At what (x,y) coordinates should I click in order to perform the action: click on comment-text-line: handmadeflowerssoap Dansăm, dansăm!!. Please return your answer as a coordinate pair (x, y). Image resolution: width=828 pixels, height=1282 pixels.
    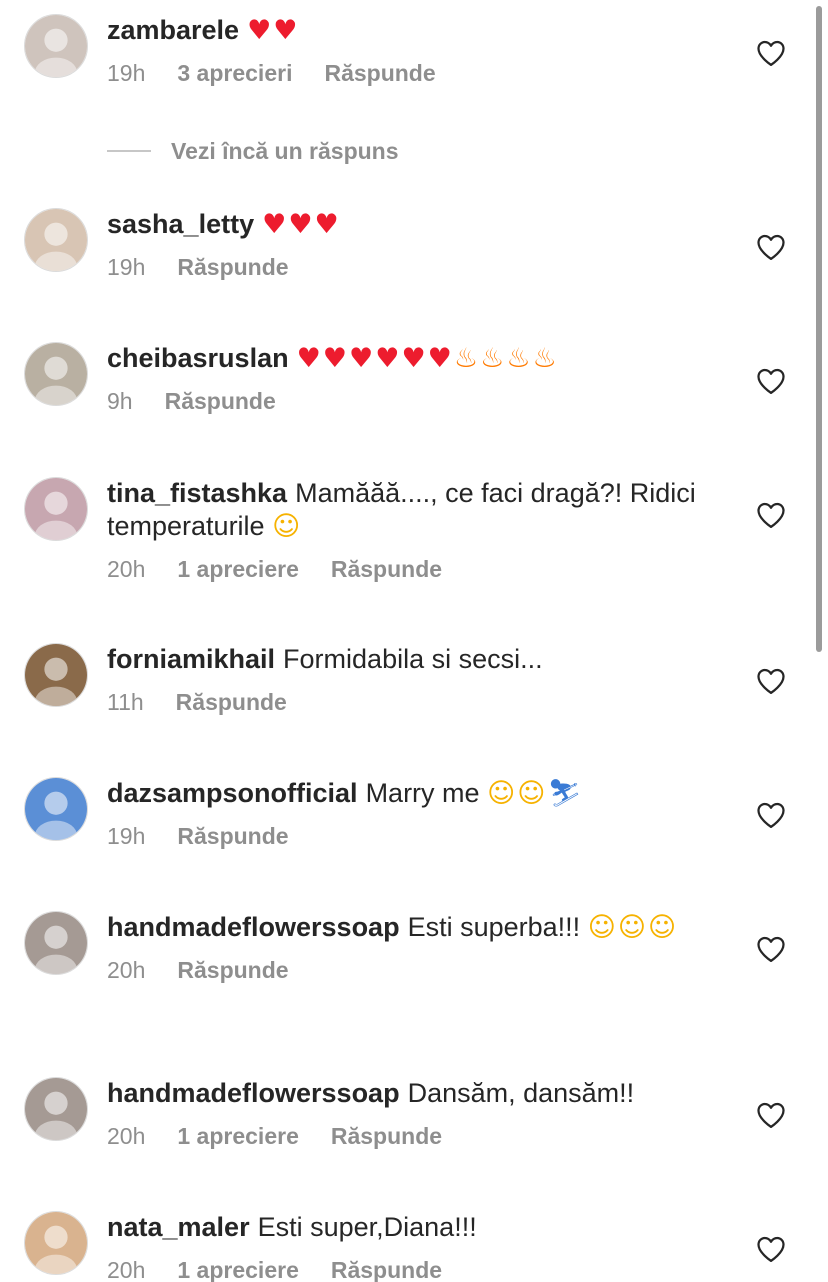
    Looking at the image, I should click on (417, 1093).